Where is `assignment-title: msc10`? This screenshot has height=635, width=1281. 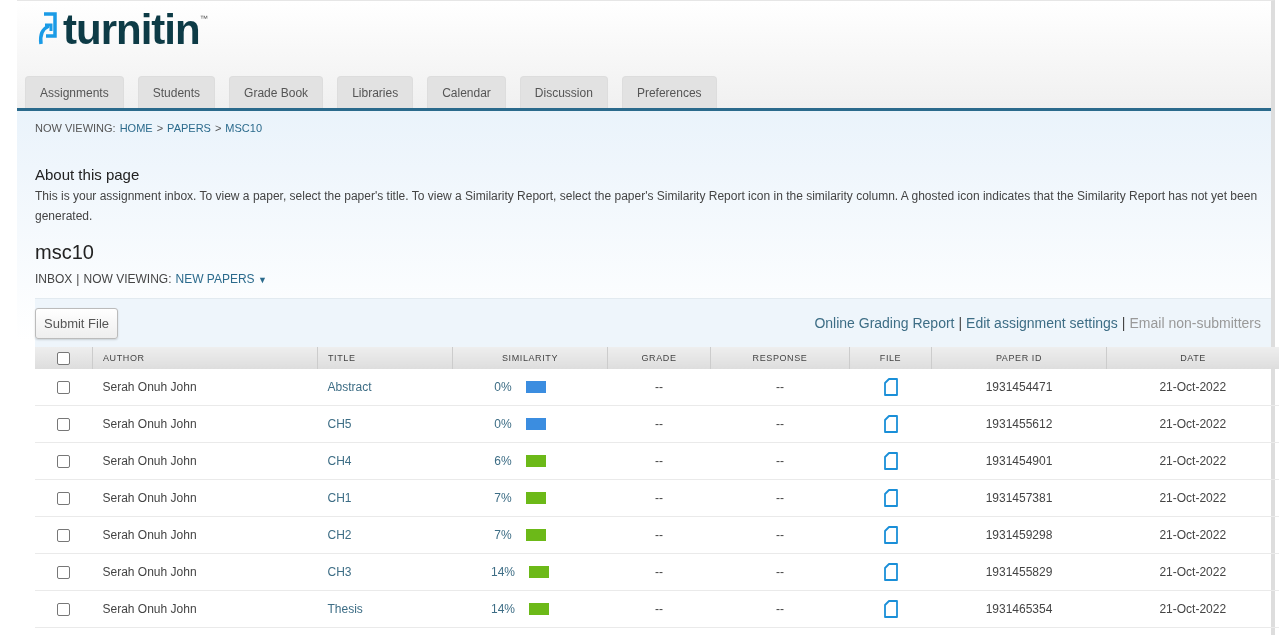 assignment-title: msc10 is located at coordinates (65, 252).